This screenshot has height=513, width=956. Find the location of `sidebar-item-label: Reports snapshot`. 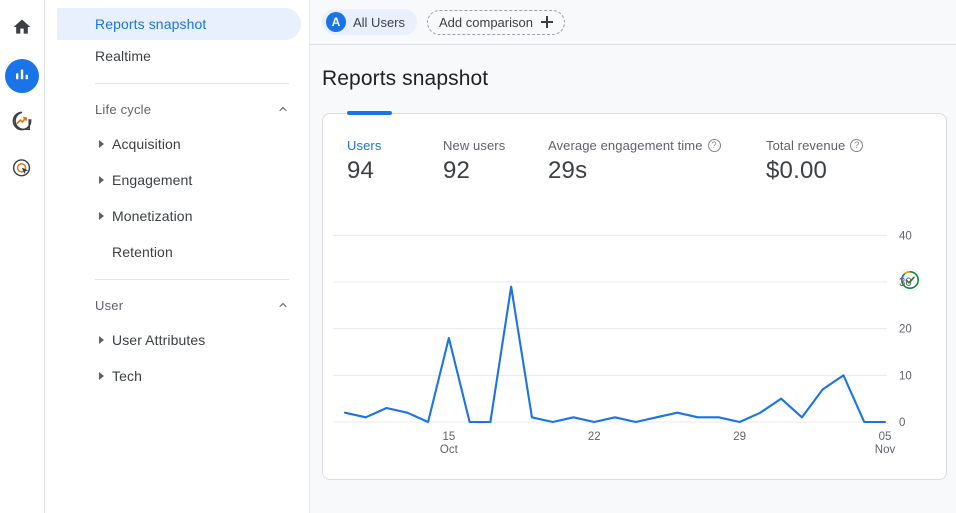

sidebar-item-label: Reports snapshot is located at coordinates (151, 24).